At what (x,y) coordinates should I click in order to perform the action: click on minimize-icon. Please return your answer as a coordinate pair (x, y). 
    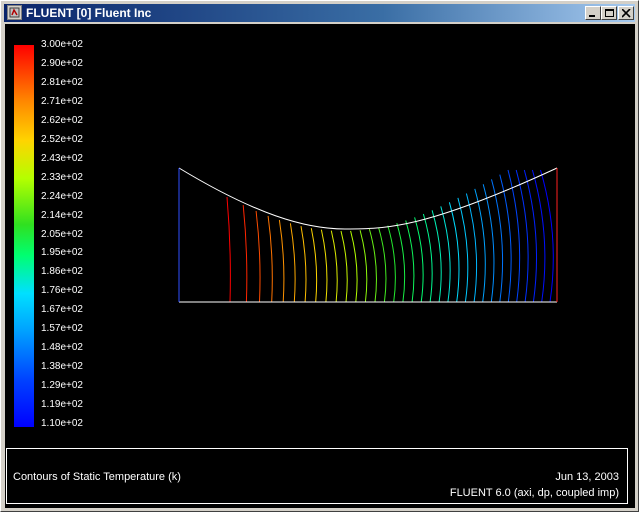
    Looking at the image, I should click on (592, 16).